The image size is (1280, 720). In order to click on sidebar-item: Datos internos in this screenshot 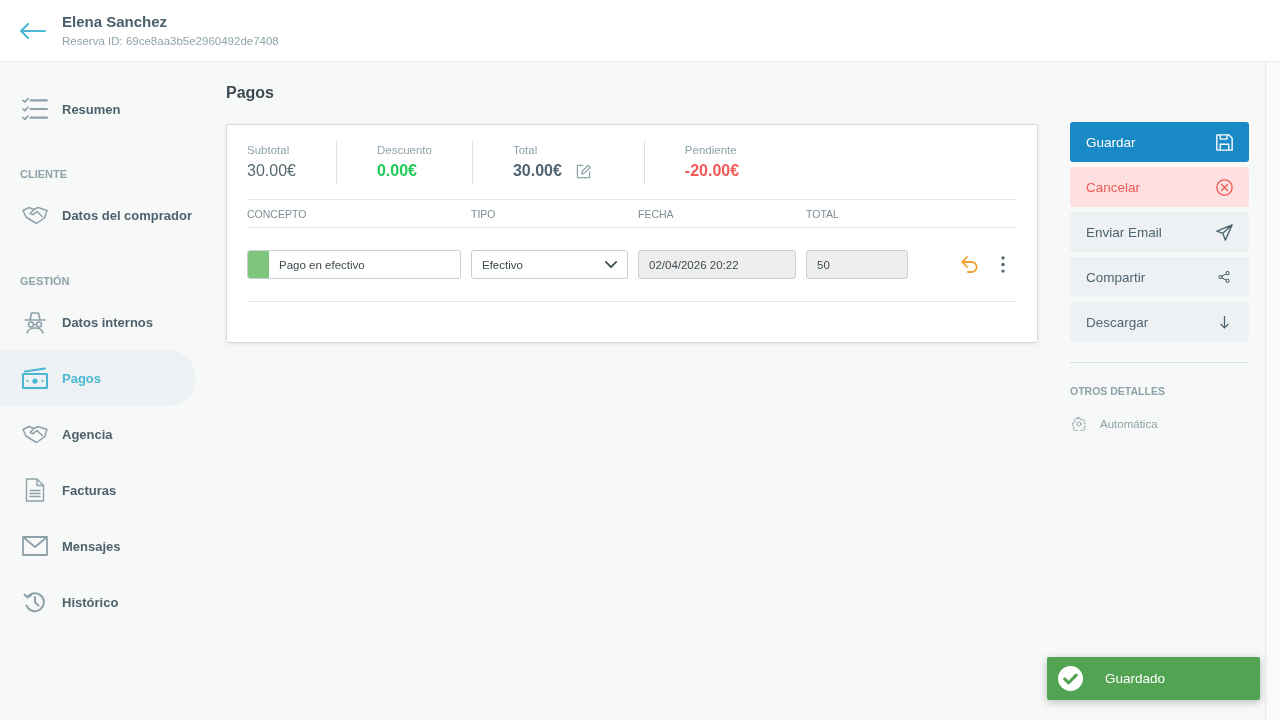, I will do `click(98, 322)`.